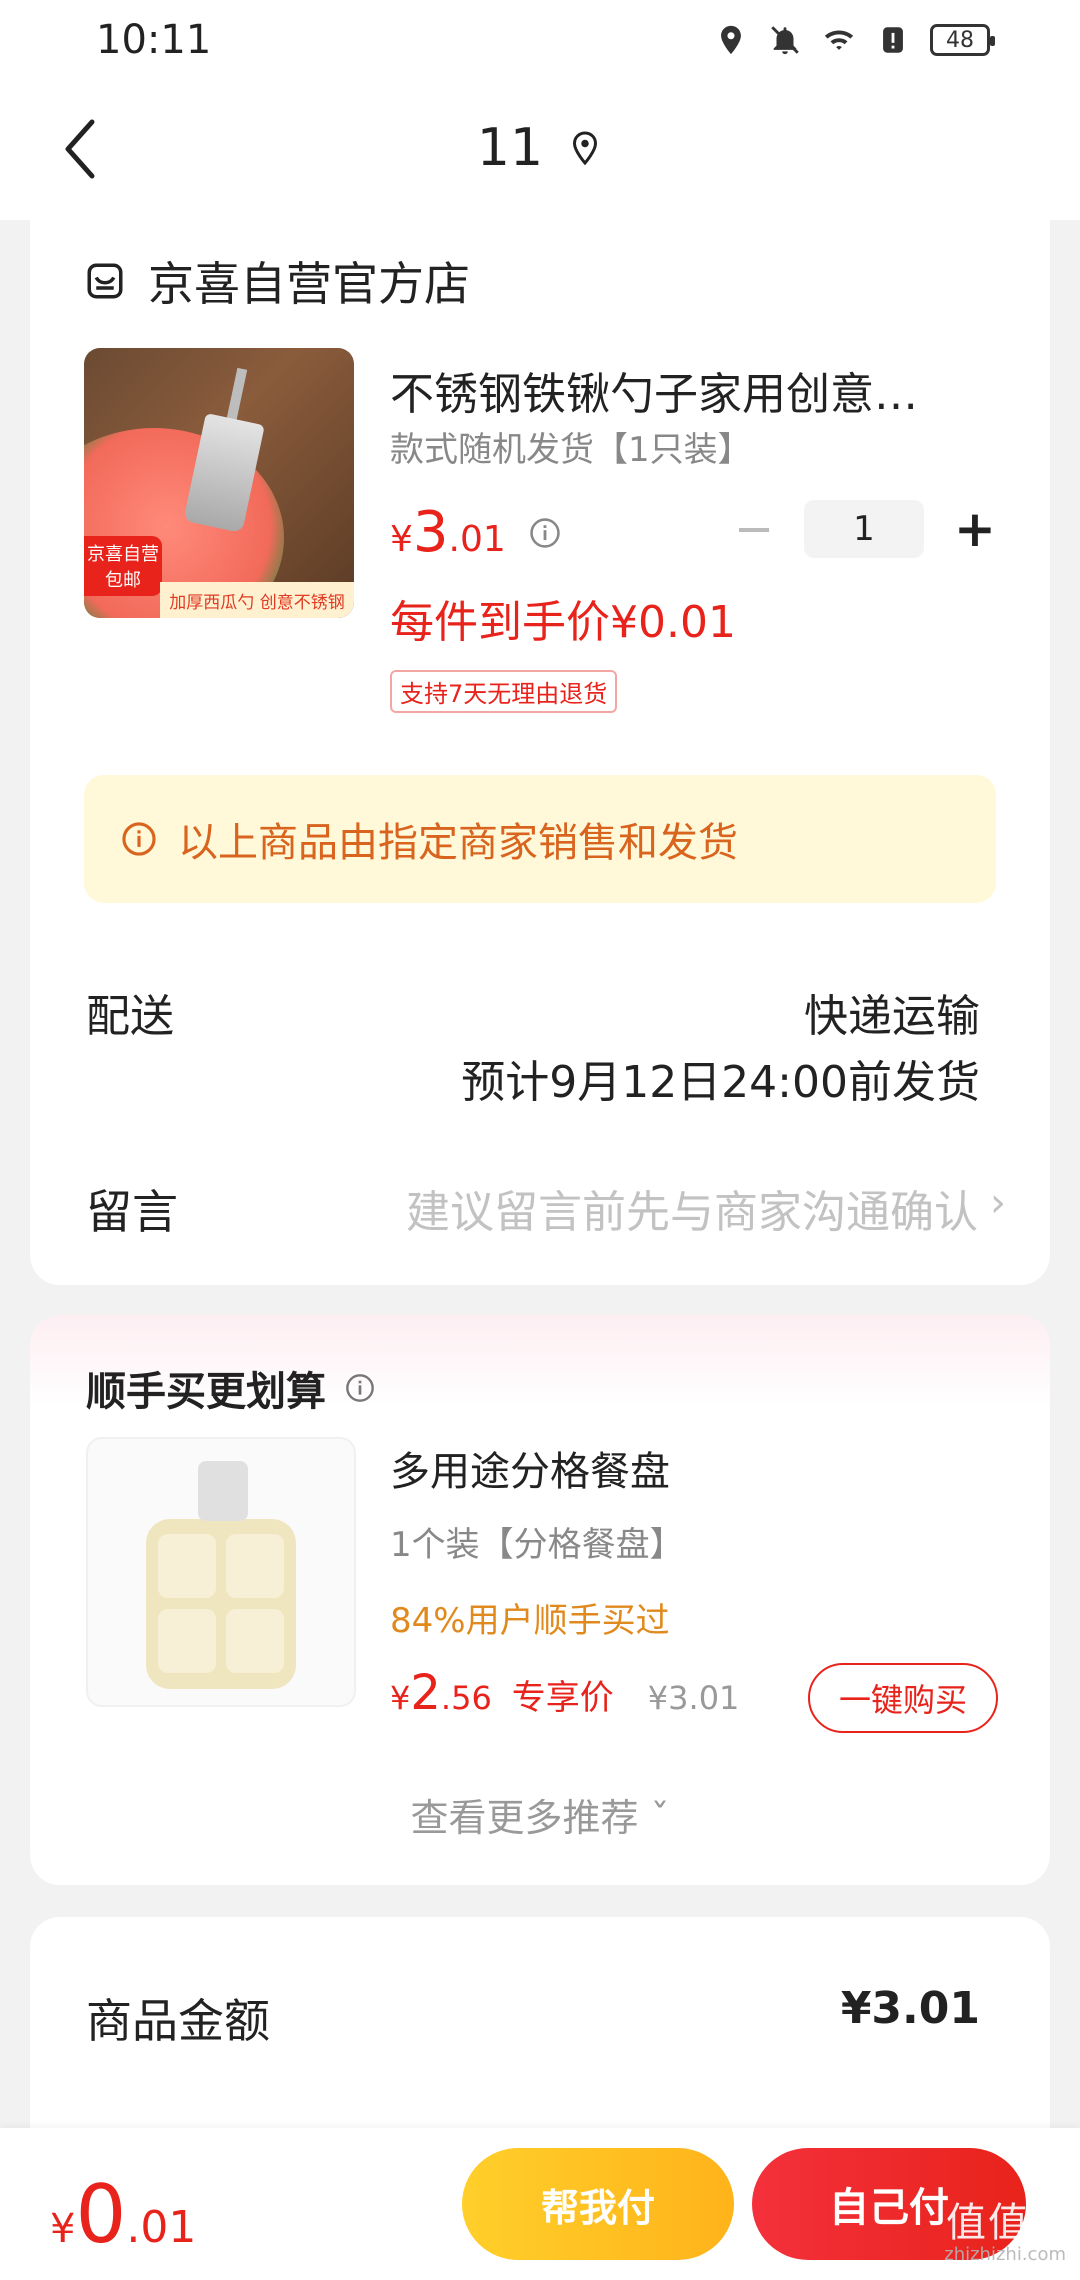 This screenshot has width=1080, height=2280. I want to click on recommendation-name: 多用途分格餐盘, so click(530, 1468).